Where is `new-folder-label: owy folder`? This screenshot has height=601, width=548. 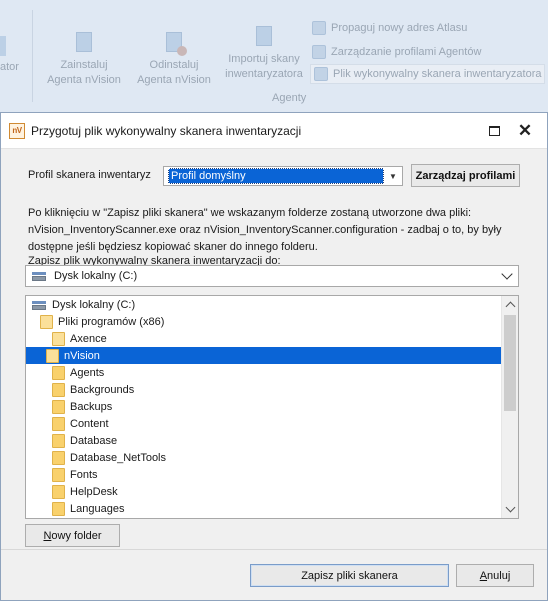 new-folder-label: owy folder is located at coordinates (76, 535).